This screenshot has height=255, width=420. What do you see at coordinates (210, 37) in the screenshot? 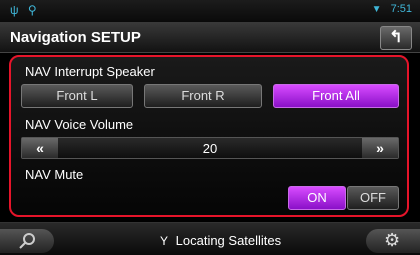
I see `title-bar: Navigation SETUP ↰` at bounding box center [210, 37].